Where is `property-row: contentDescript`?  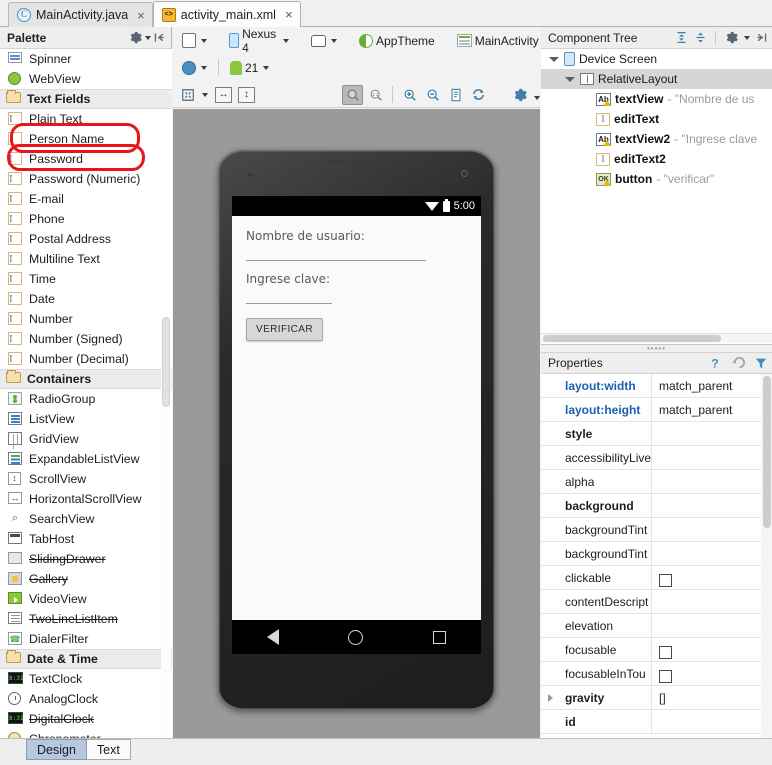 property-row: contentDescript is located at coordinates (656, 601).